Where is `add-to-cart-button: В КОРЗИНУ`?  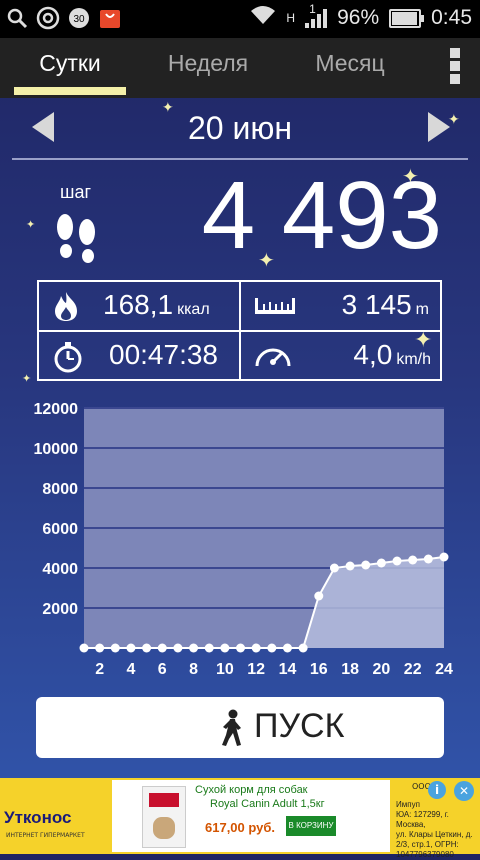 add-to-cart-button: В КОРЗИНУ is located at coordinates (311, 826).